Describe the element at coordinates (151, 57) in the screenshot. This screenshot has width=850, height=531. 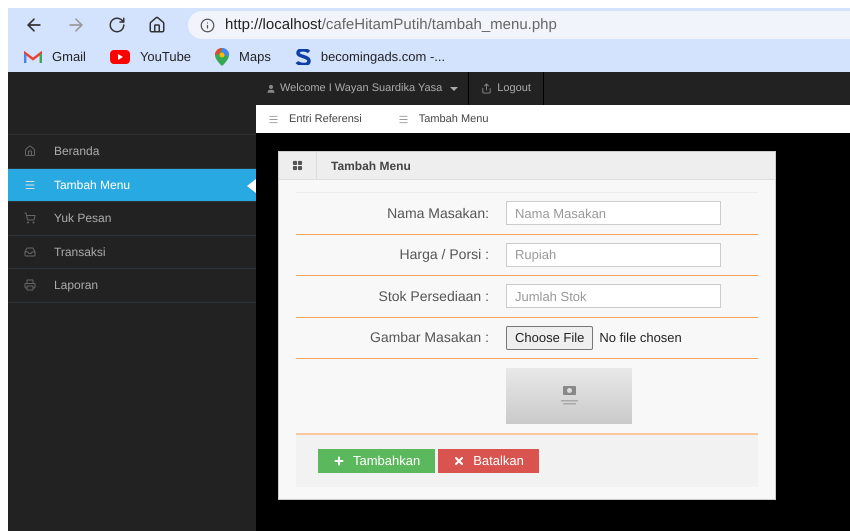
I see `bookmark: YouTube` at that location.